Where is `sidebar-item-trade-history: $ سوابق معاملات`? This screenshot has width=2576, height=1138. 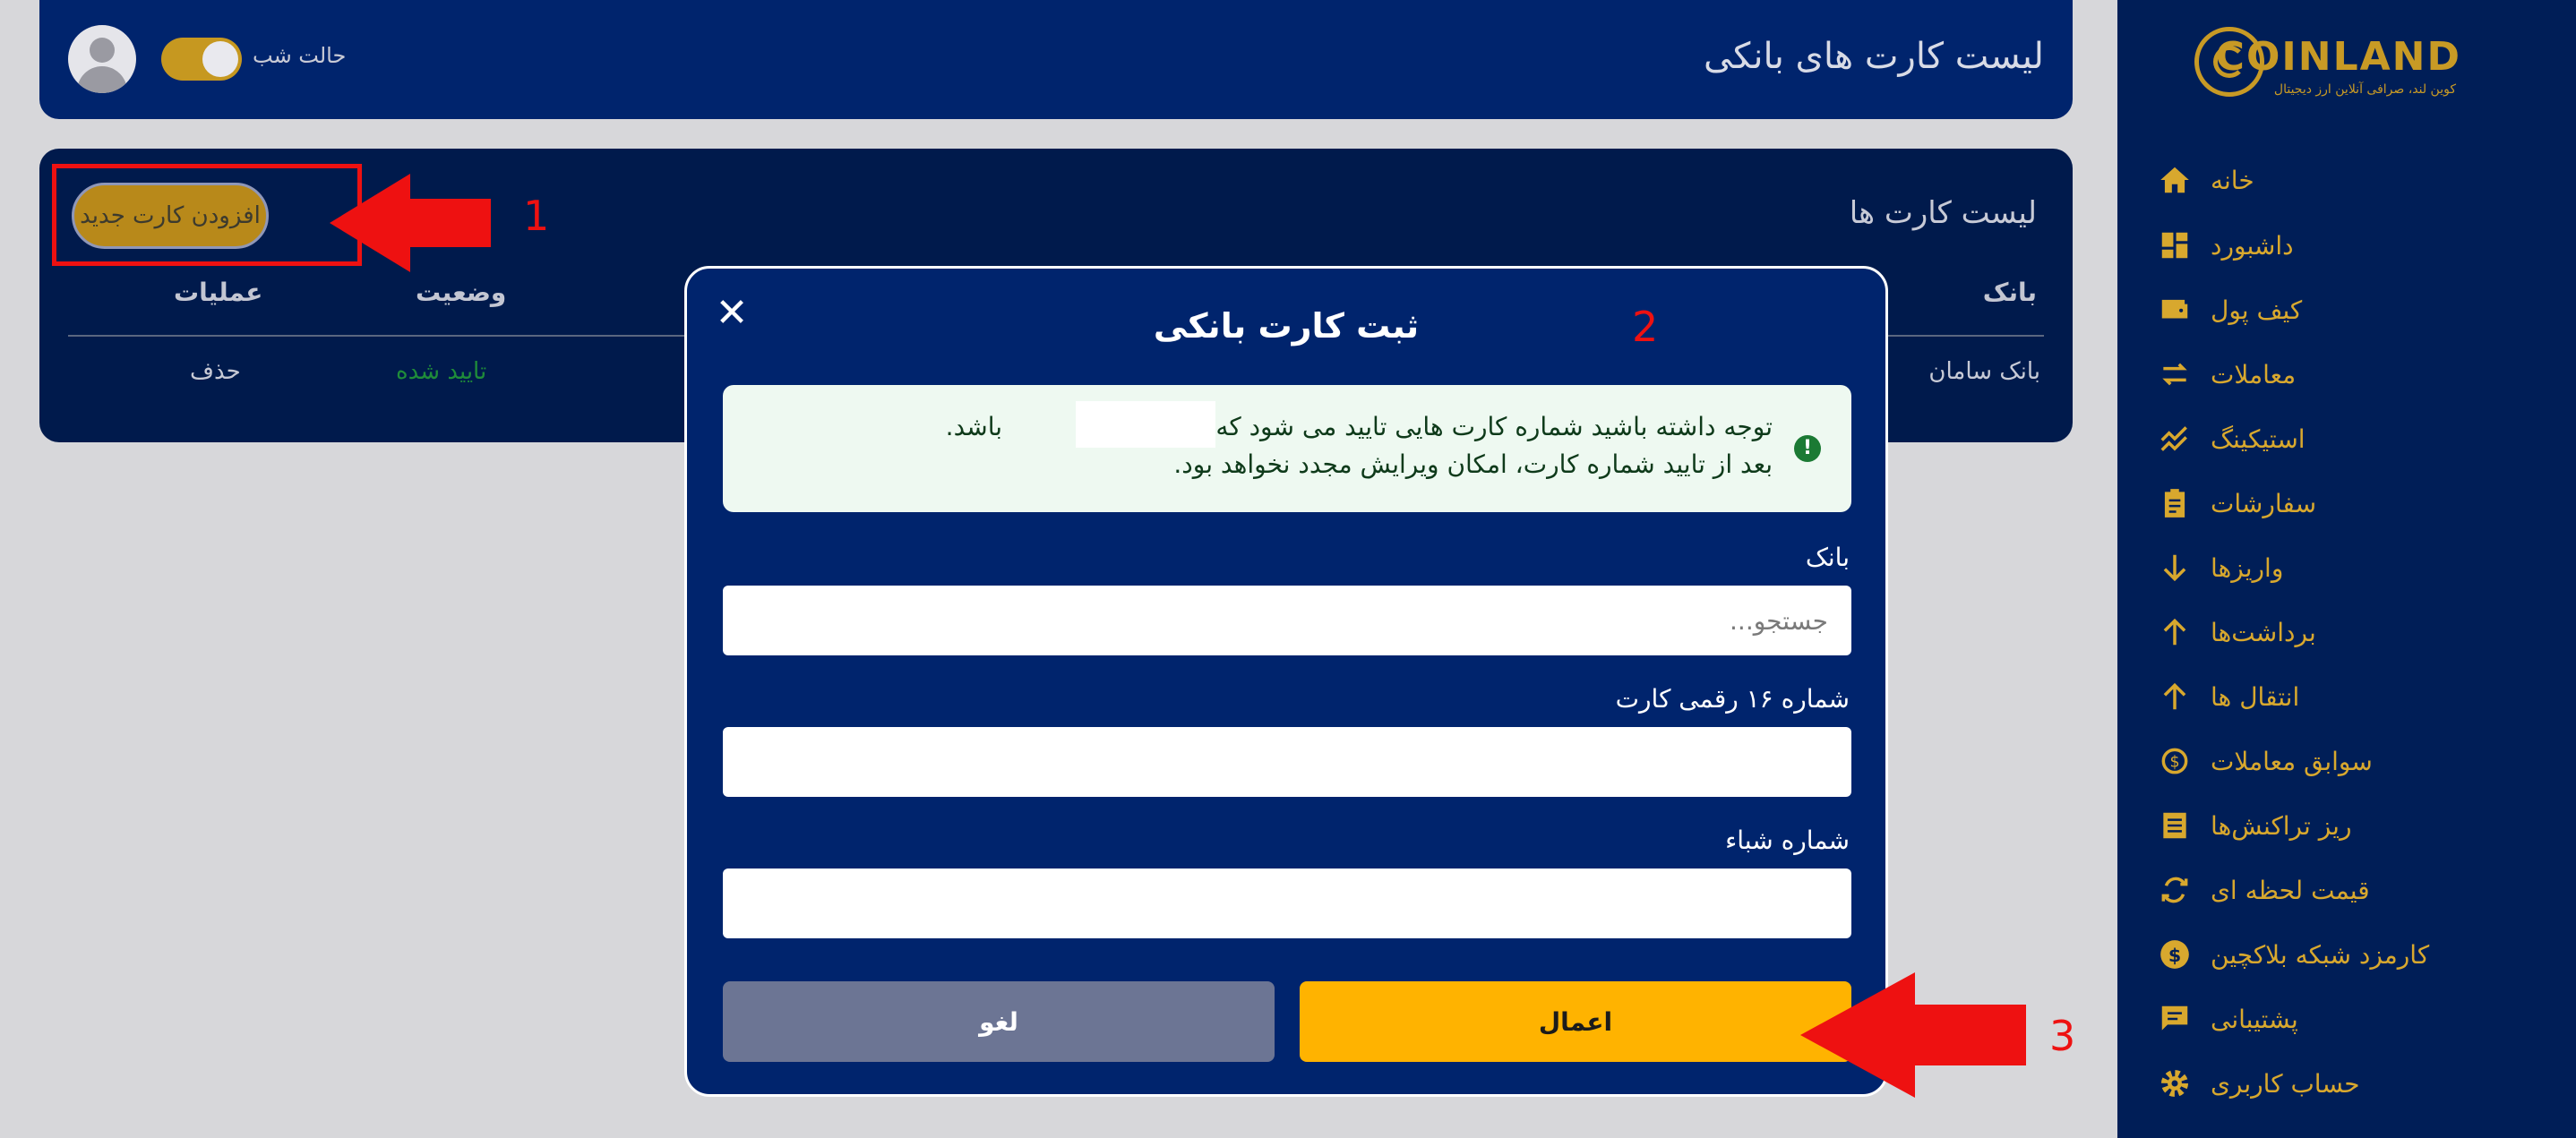
sidebar-item-trade-history: $ سوابق معاملات is located at coordinates (2352, 761).